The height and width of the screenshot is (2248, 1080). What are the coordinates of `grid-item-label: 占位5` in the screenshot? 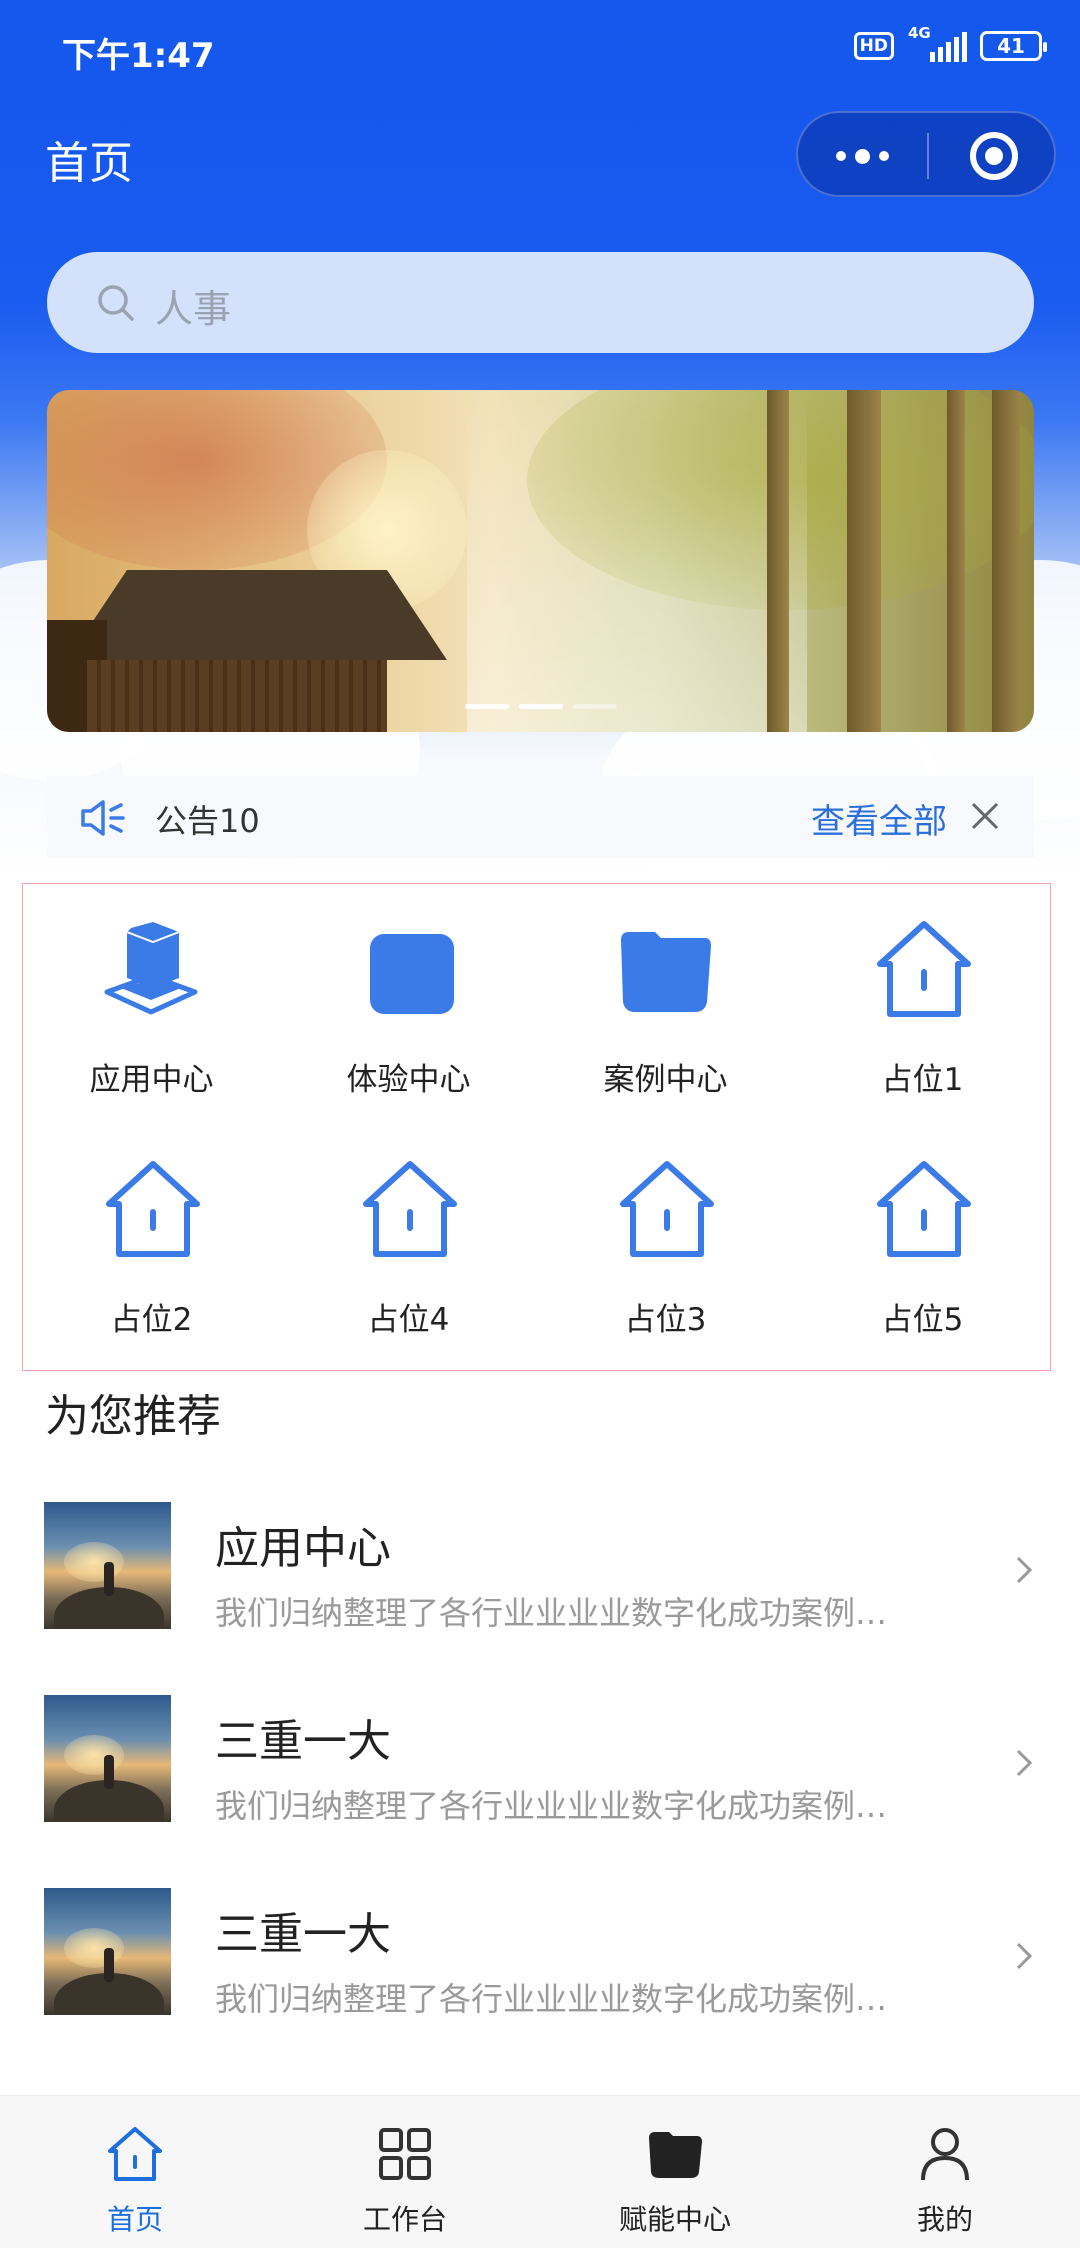 It's located at (922, 1320).